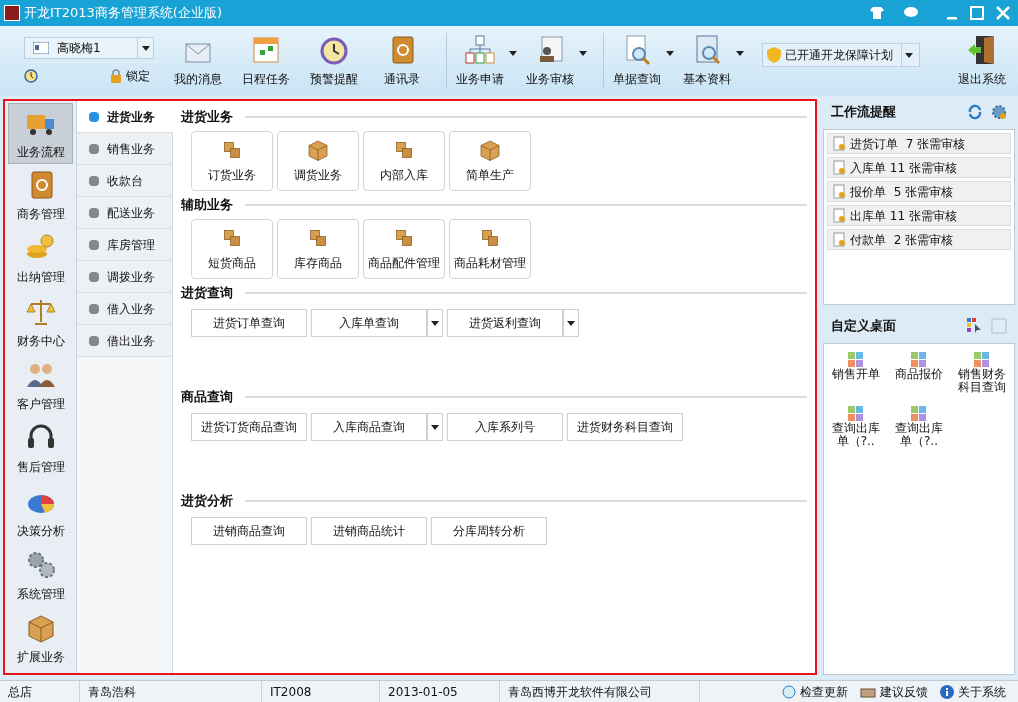 The width and height of the screenshot is (1018, 702). Describe the element at coordinates (207, 293) in the screenshot. I see `section-title: 进货查询` at that location.